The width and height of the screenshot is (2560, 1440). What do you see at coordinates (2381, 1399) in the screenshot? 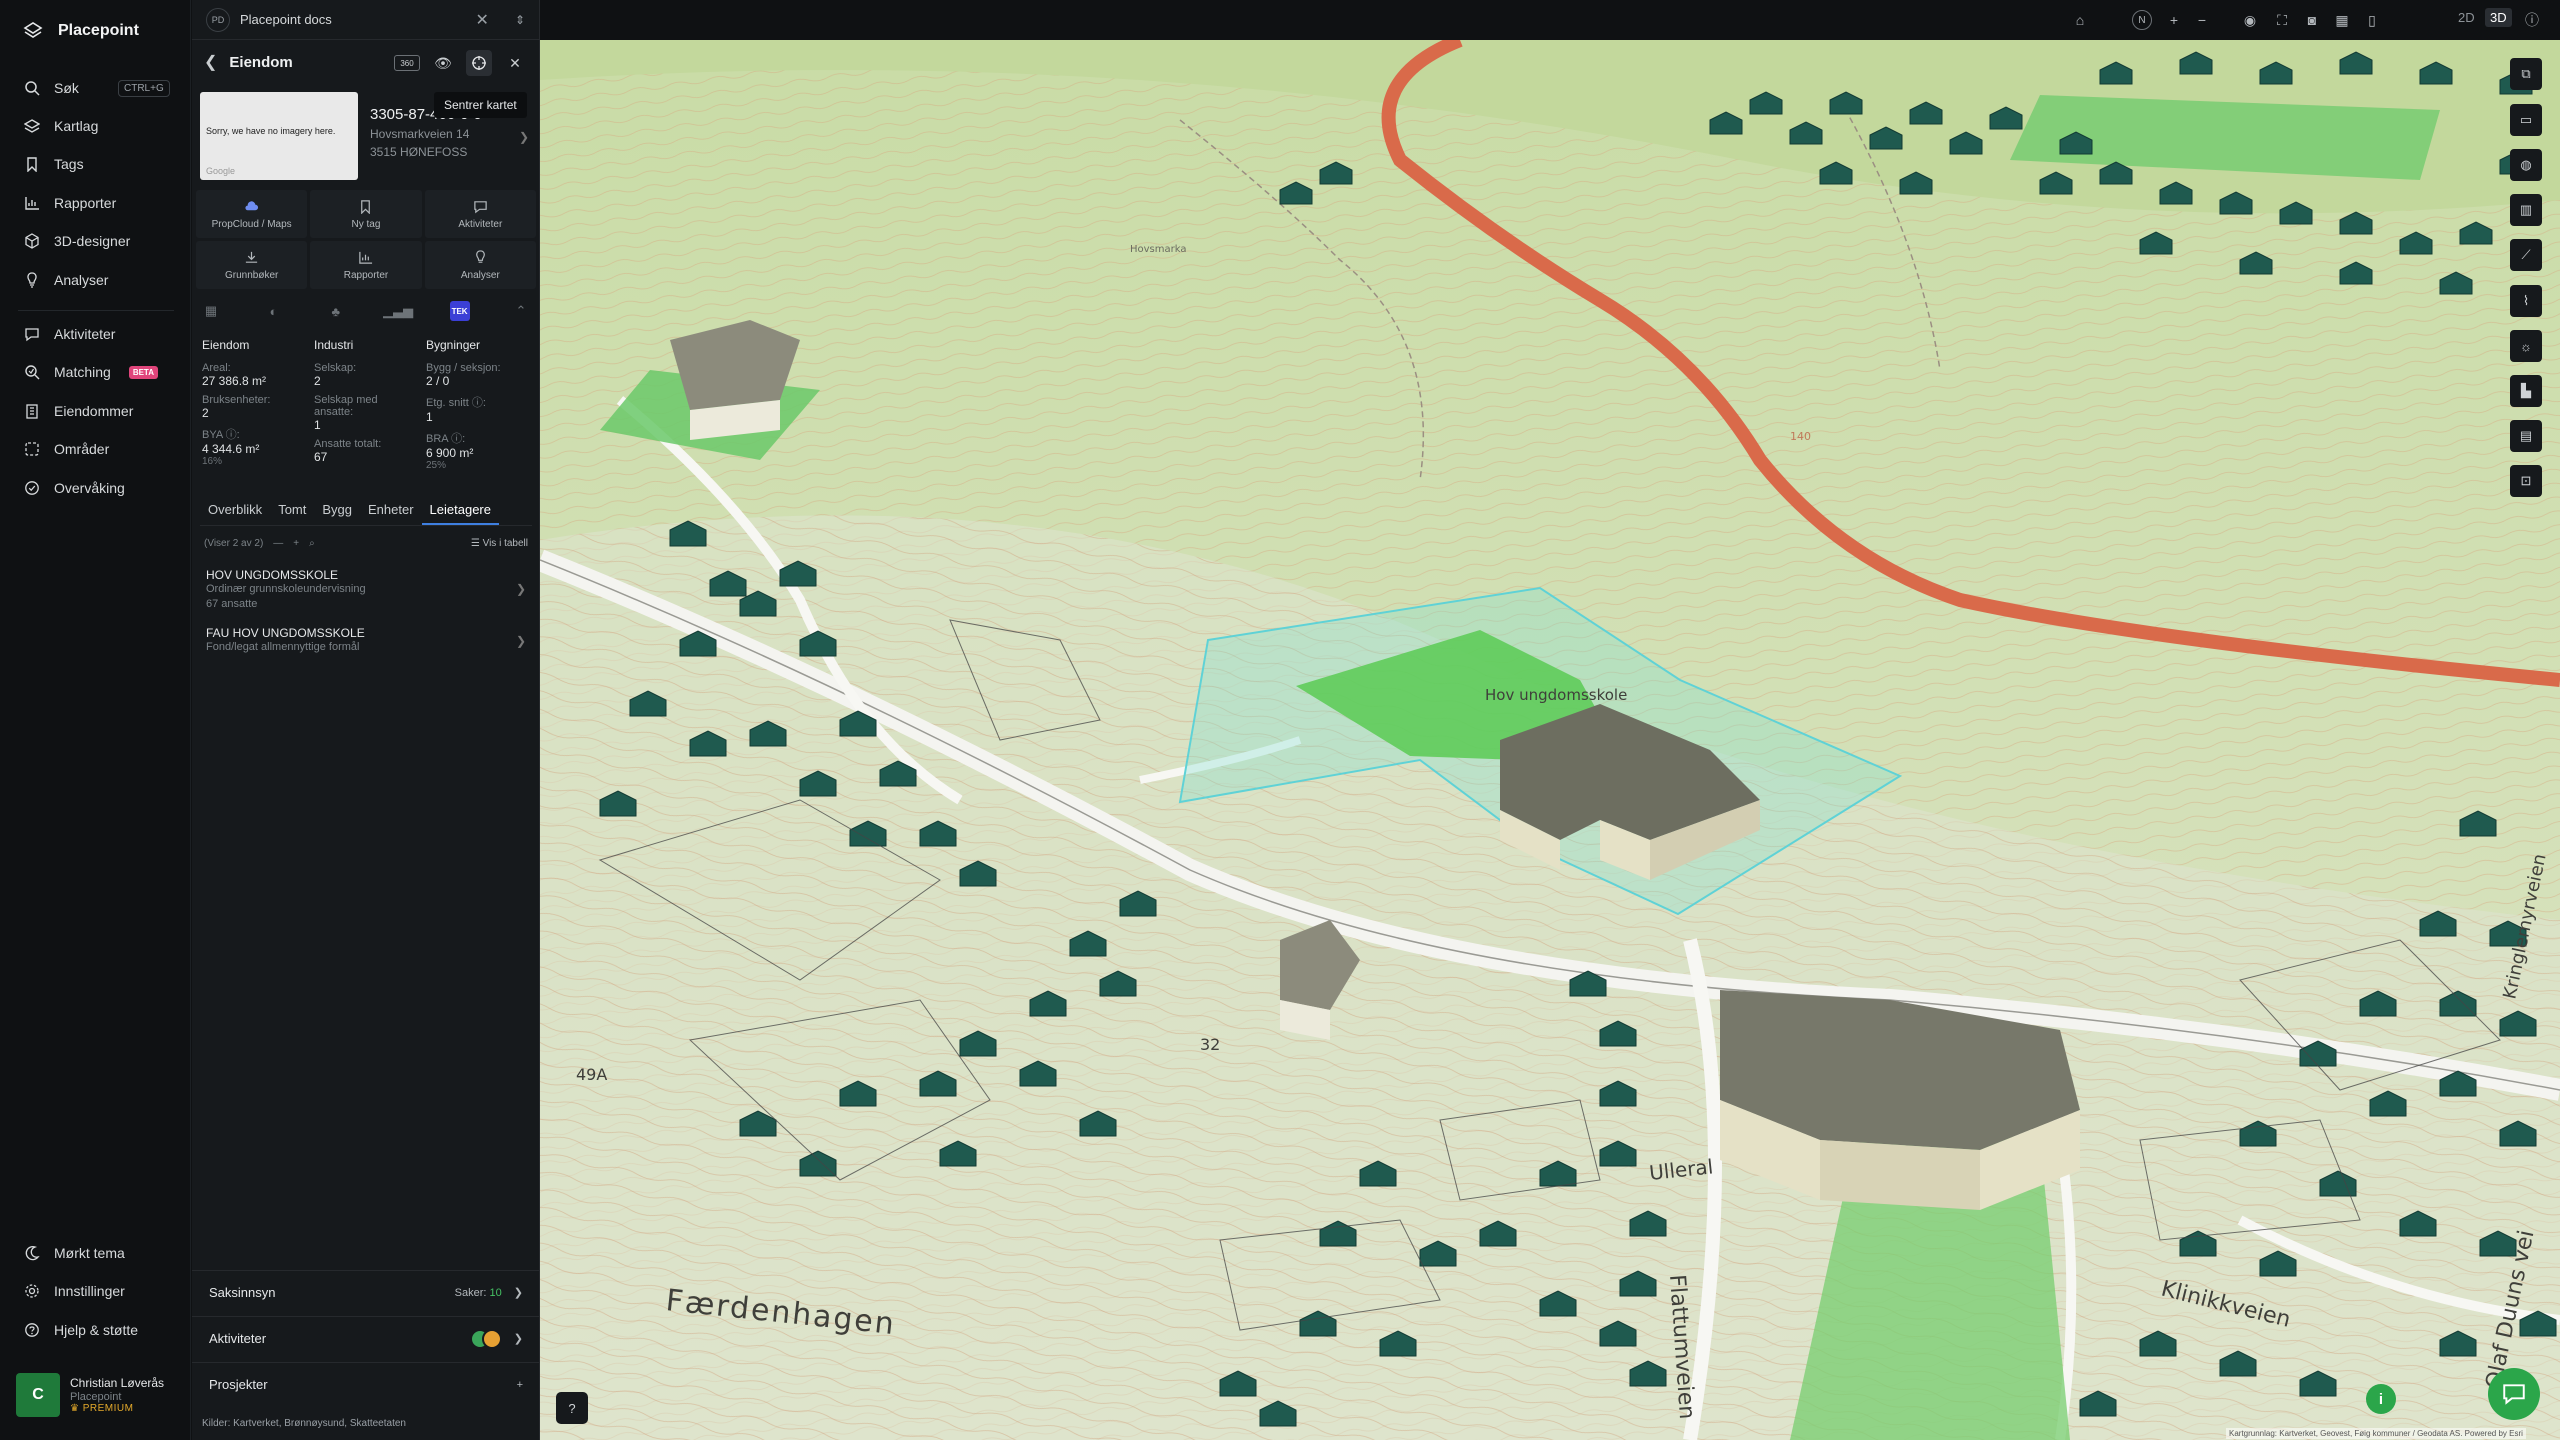
I see `info-button: i` at bounding box center [2381, 1399].